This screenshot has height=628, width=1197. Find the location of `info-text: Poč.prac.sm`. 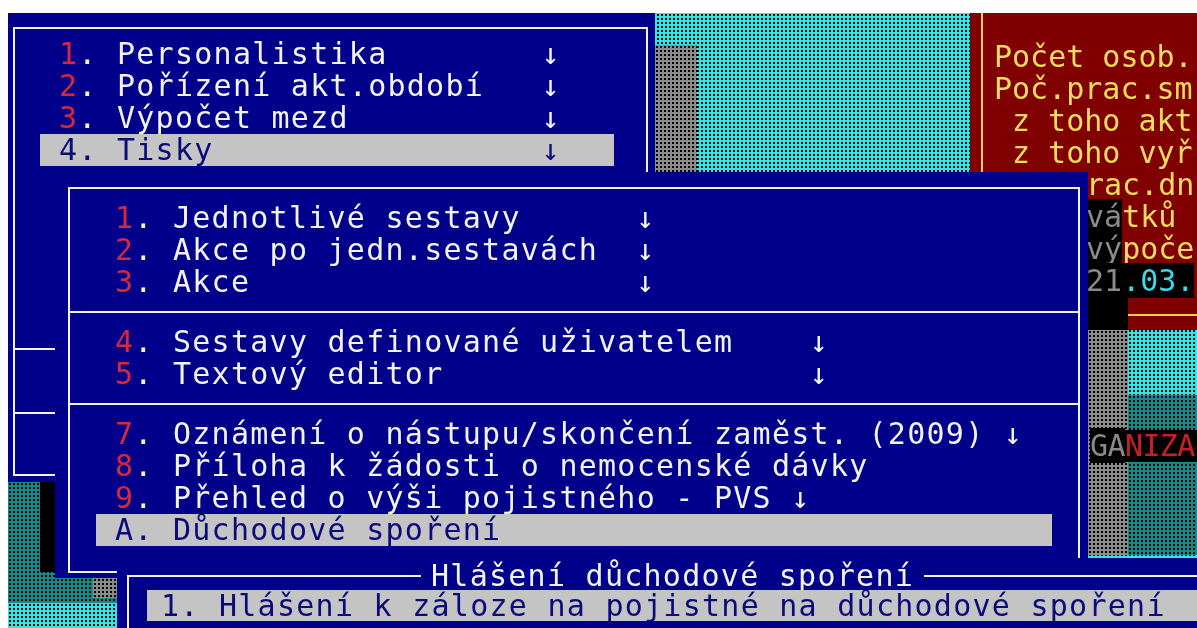

info-text: Poč.prac.sm is located at coordinates (1093, 89).